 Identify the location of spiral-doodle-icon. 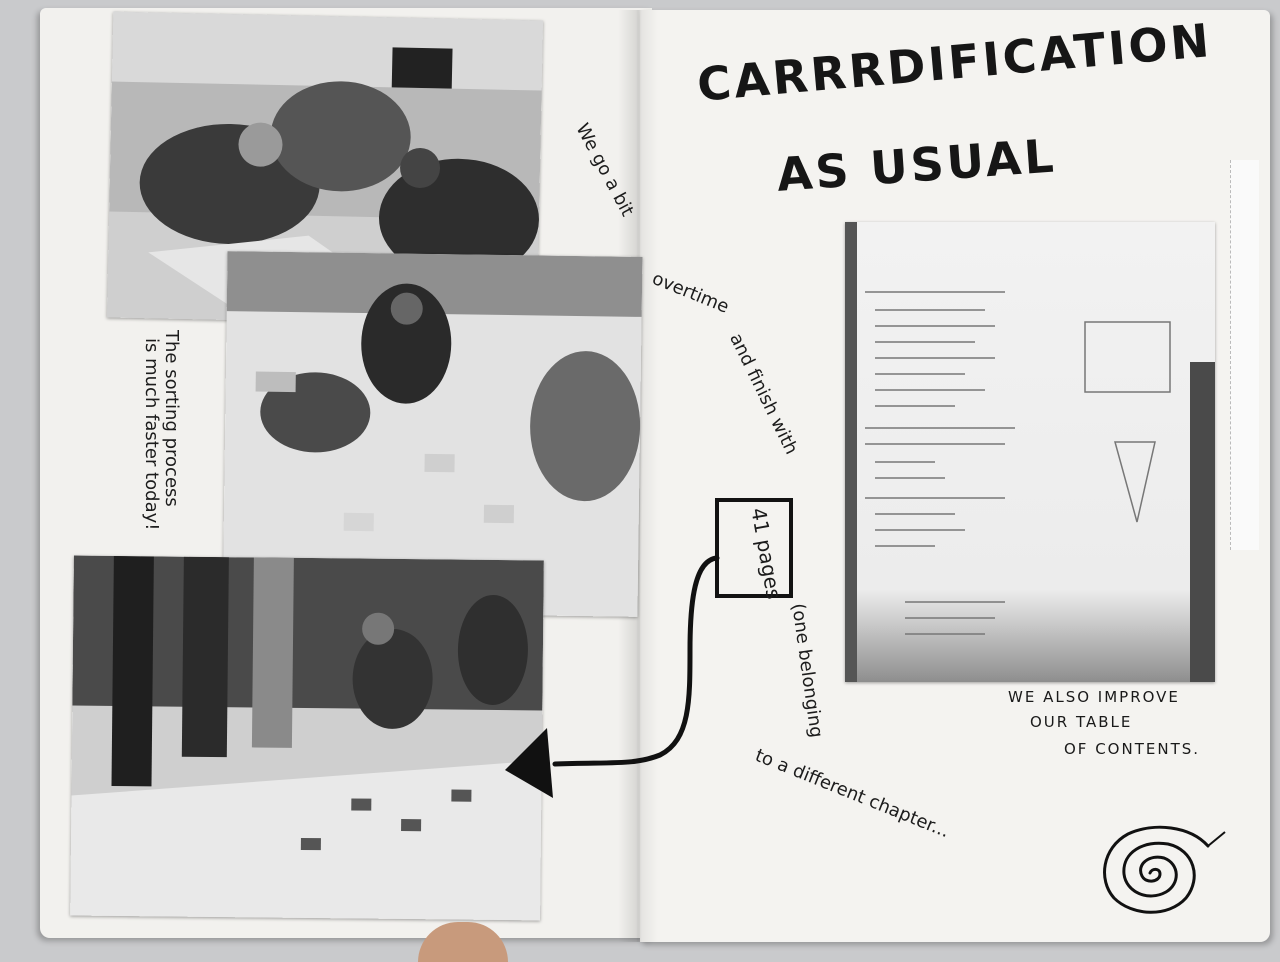
(1164, 869).